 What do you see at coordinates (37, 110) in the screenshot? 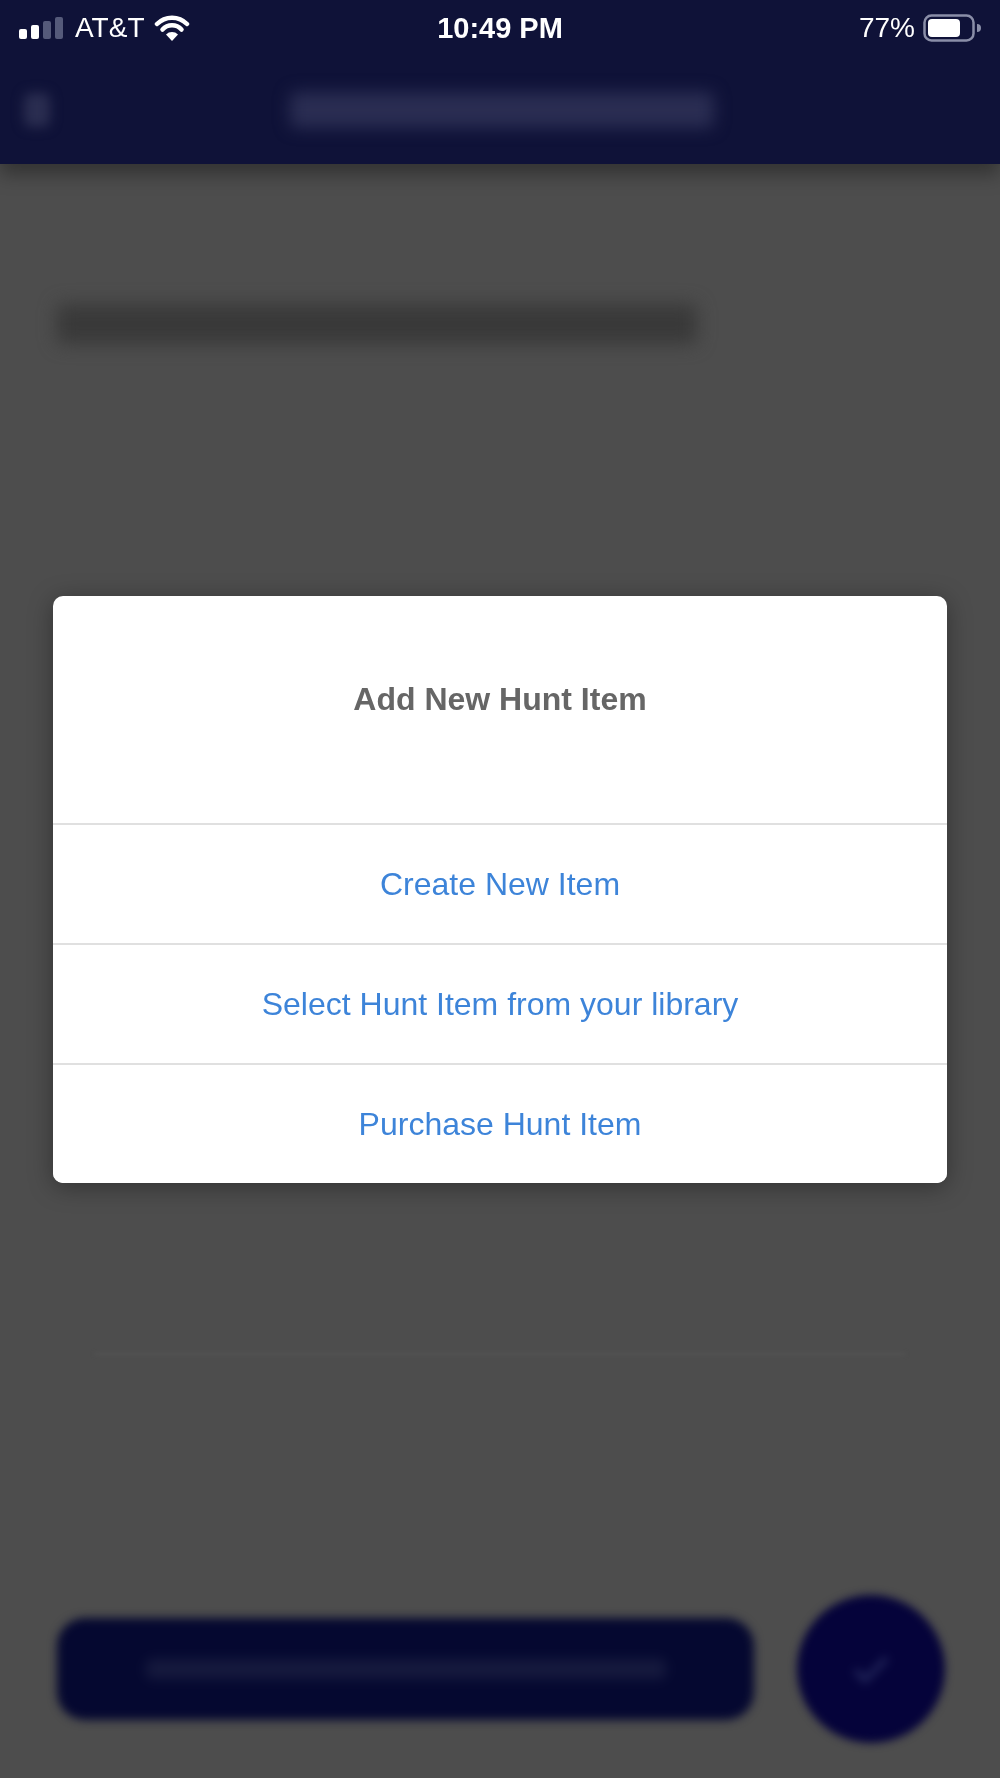
I see `blurred-icon-drawing` at bounding box center [37, 110].